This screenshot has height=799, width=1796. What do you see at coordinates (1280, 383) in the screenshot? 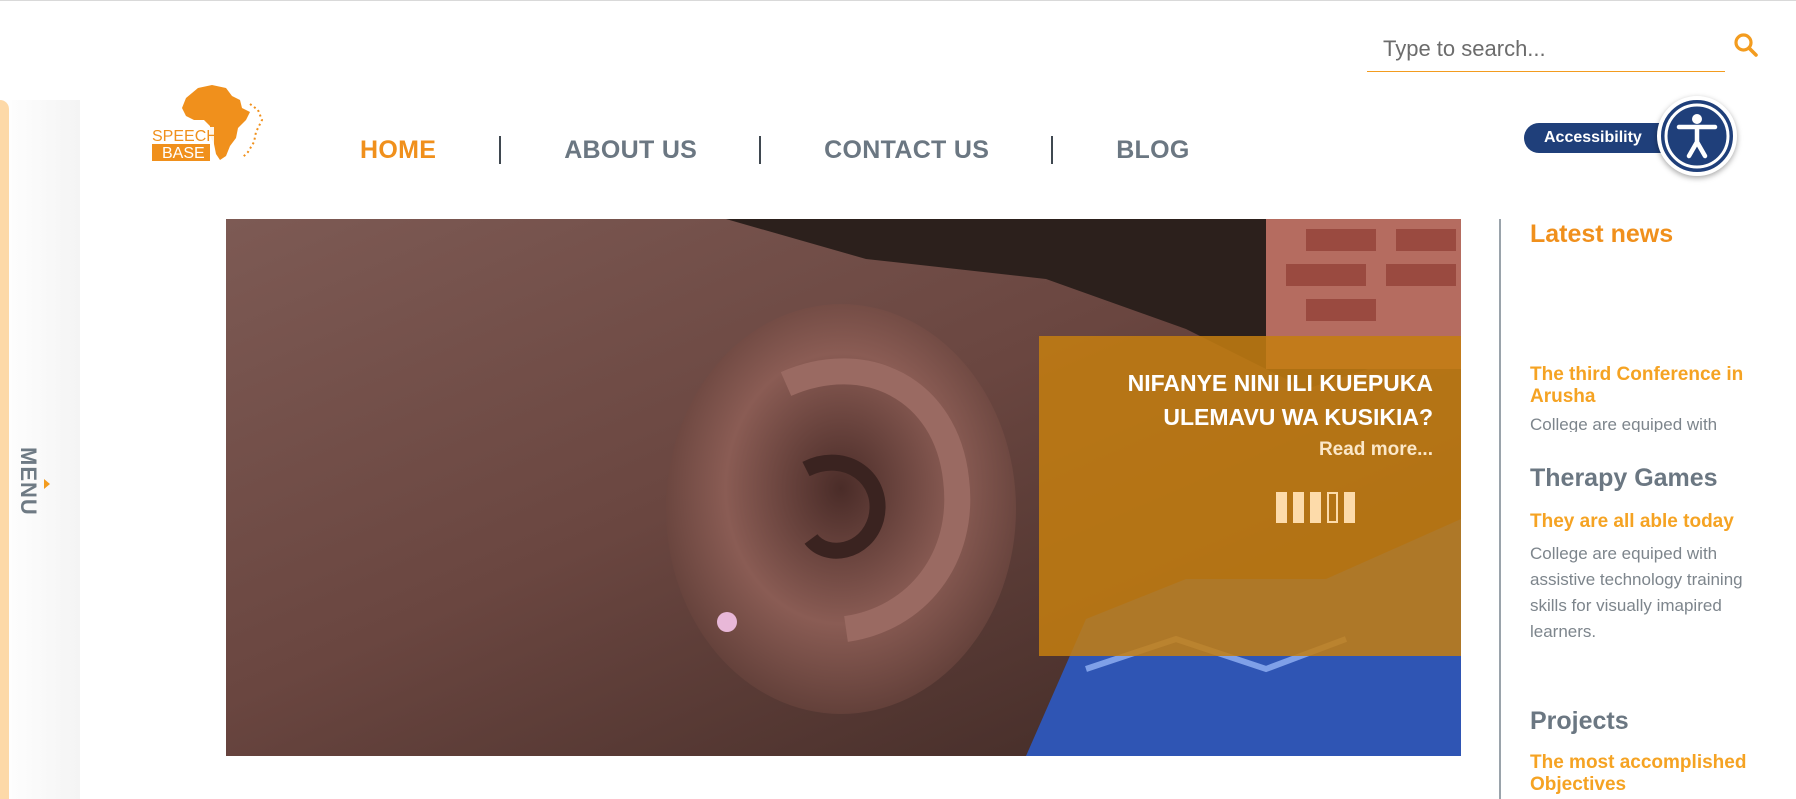
I see `hero-title-line1: NIFANYE NINI ILI KUEPUKA` at bounding box center [1280, 383].